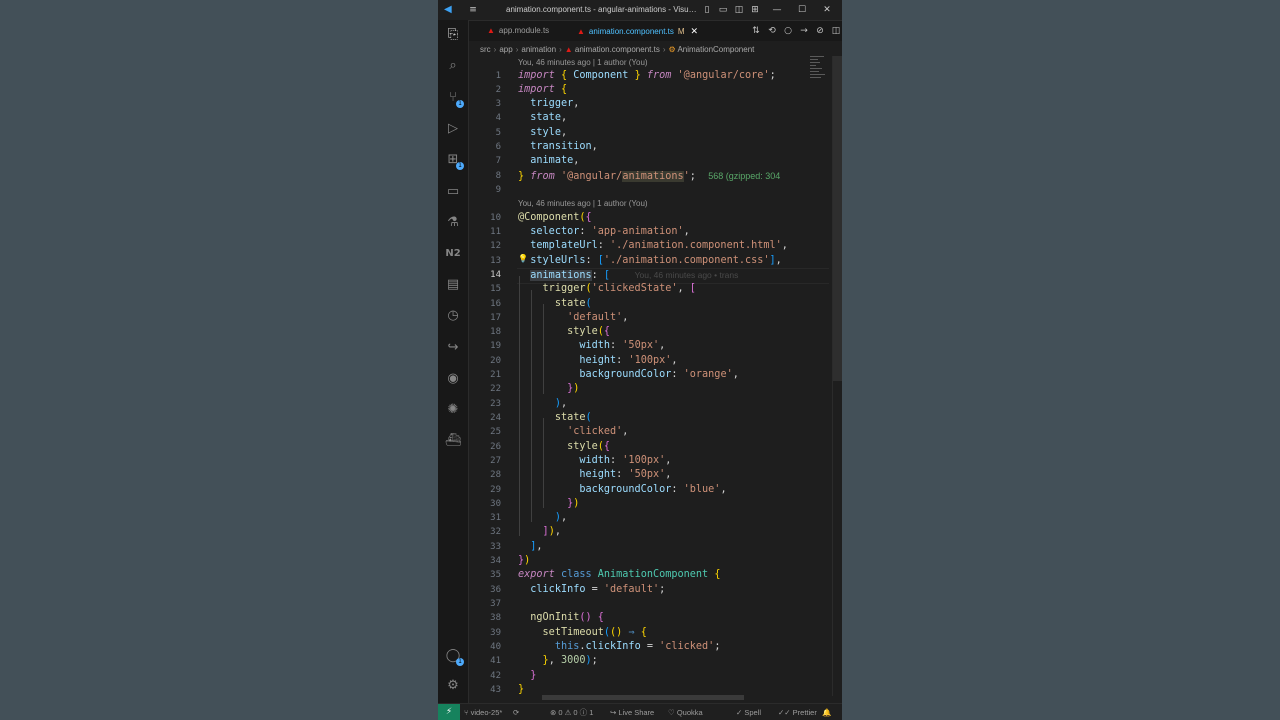 The width and height of the screenshot is (1280, 720). What do you see at coordinates (755, 10) in the screenshot?
I see `customize-layout-icon: ⊞` at bounding box center [755, 10].